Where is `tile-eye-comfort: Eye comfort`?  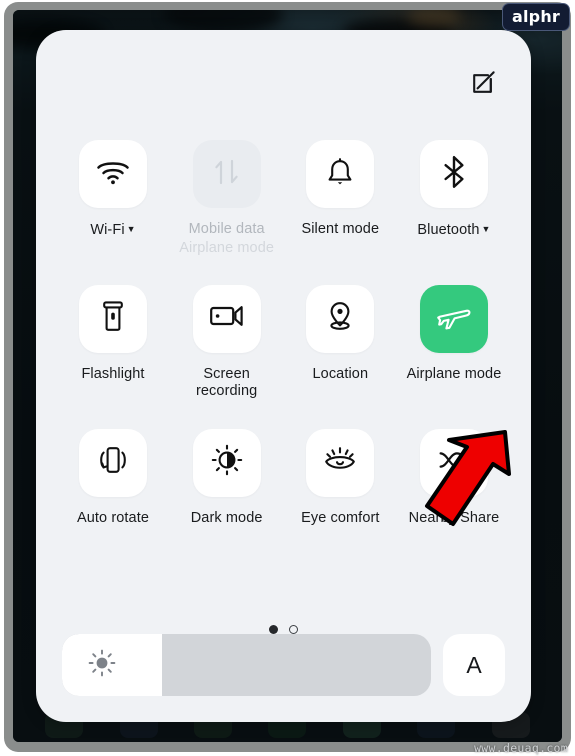
tile-eye-comfort: Eye comfort is located at coordinates (340, 478).